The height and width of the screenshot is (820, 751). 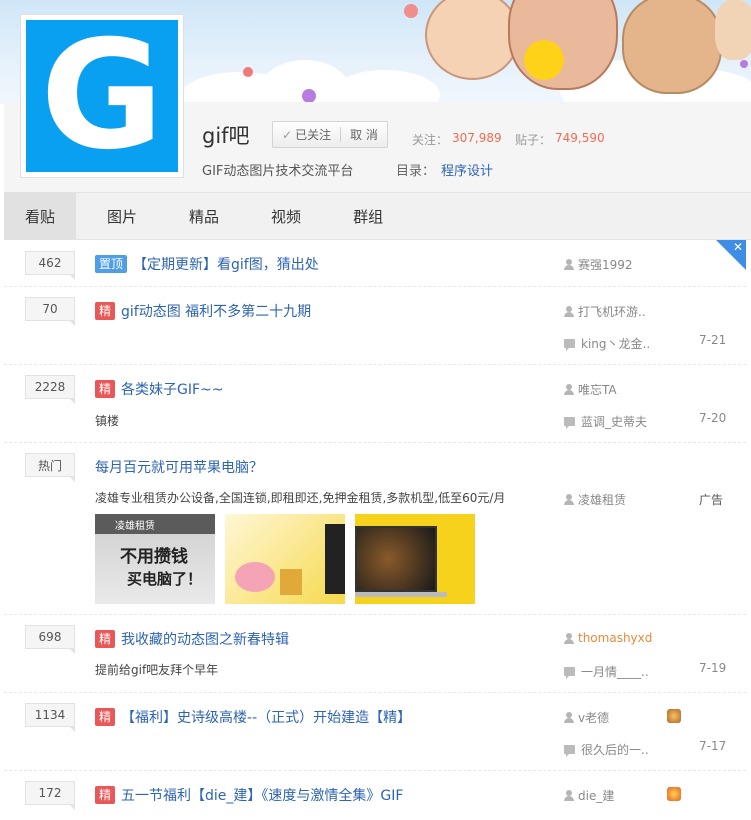 What do you see at coordinates (226, 265) in the screenshot?
I see `thread-title-text: 【定期更新】看gif图，猜出处` at bounding box center [226, 265].